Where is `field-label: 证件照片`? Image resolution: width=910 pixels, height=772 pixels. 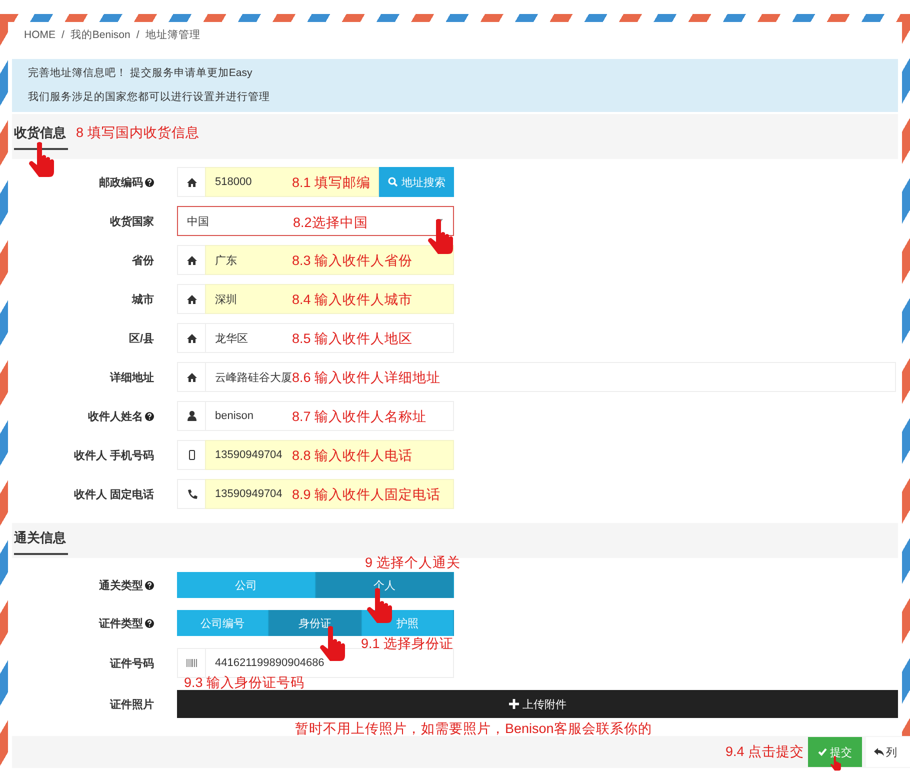
field-label: 证件照片 is located at coordinates (132, 705).